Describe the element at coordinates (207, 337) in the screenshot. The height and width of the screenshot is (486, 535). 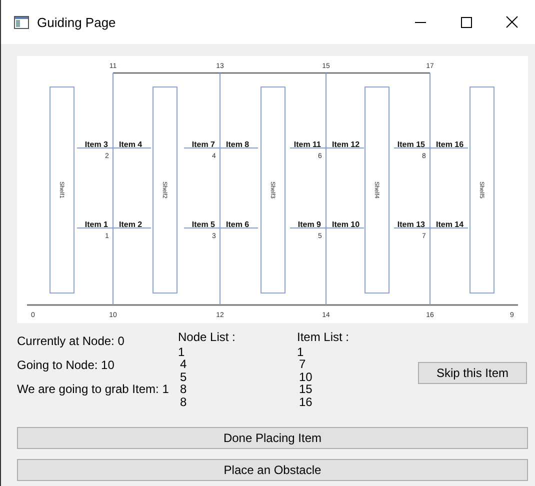
I see `node-list-header: Node List :` at that location.